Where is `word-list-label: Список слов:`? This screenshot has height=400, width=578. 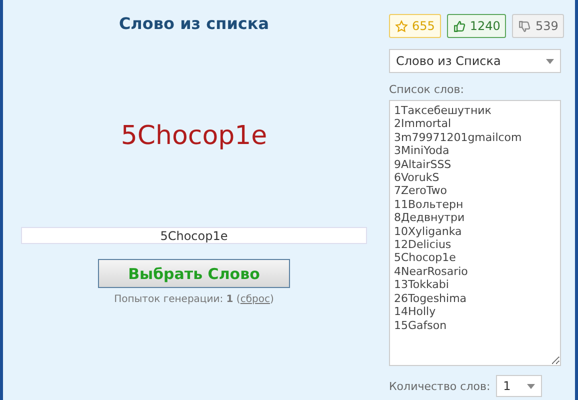 word-list-label: Список слов: is located at coordinates (427, 89).